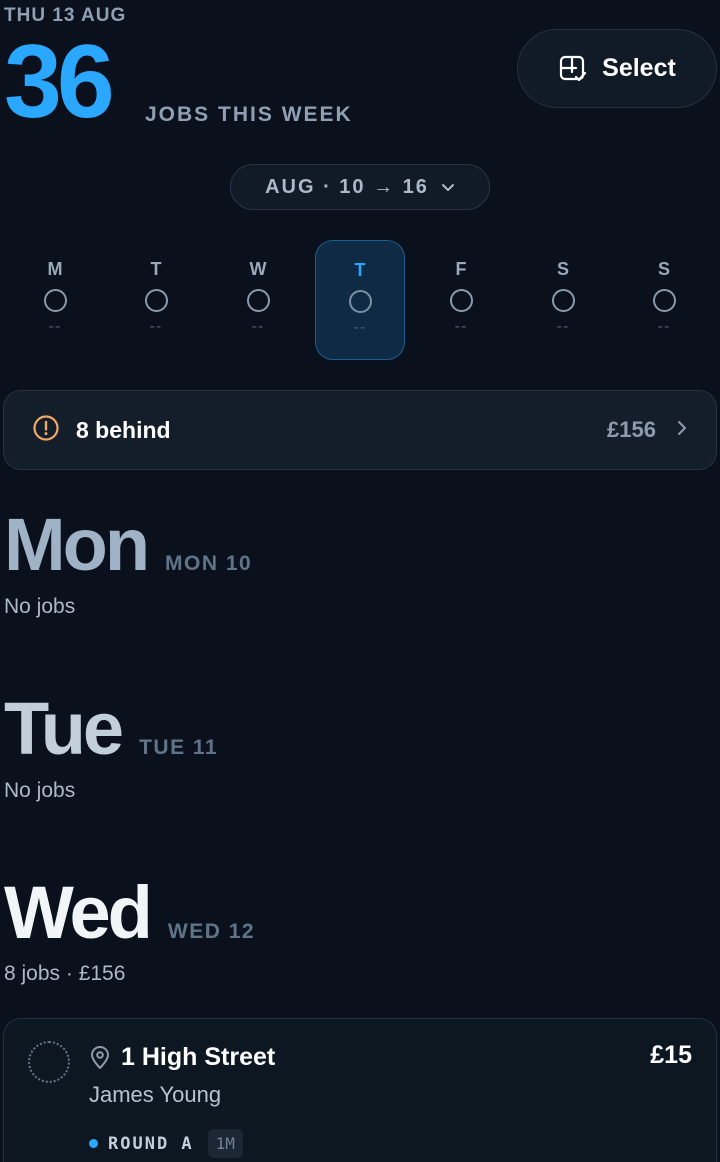  What do you see at coordinates (78, 912) in the screenshot?
I see `day-title: Wed` at bounding box center [78, 912].